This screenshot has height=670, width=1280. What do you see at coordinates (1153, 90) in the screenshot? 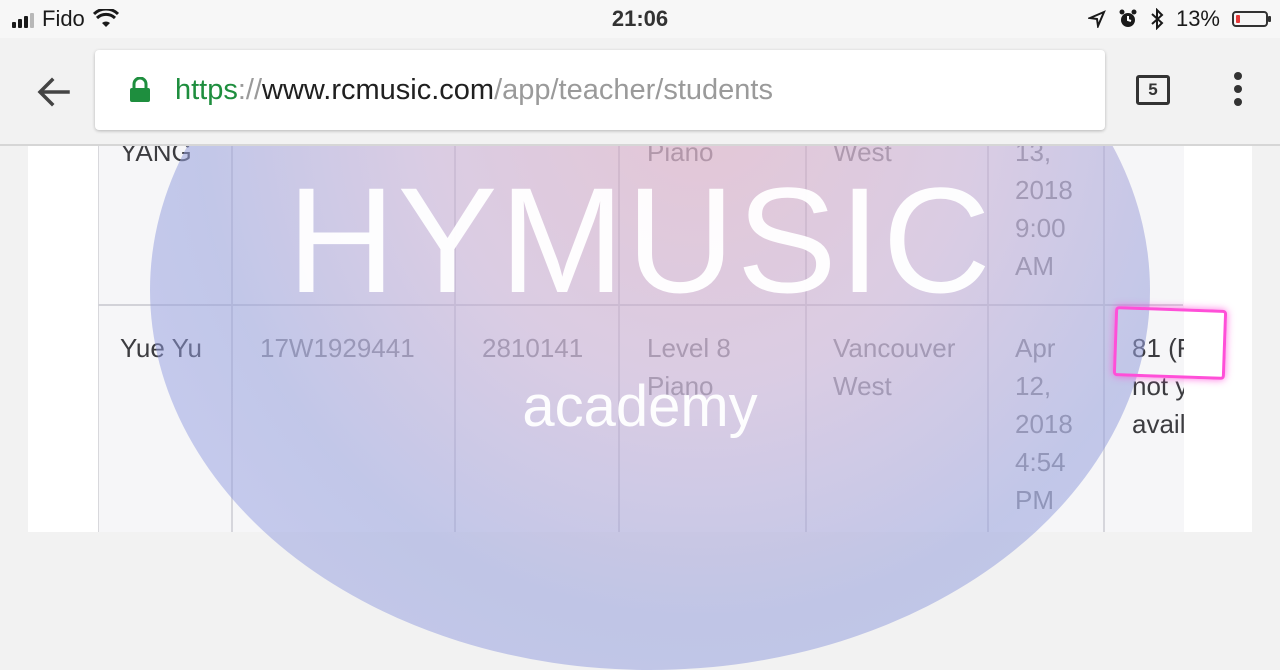
I see `tab-switcher-button: 5` at bounding box center [1153, 90].